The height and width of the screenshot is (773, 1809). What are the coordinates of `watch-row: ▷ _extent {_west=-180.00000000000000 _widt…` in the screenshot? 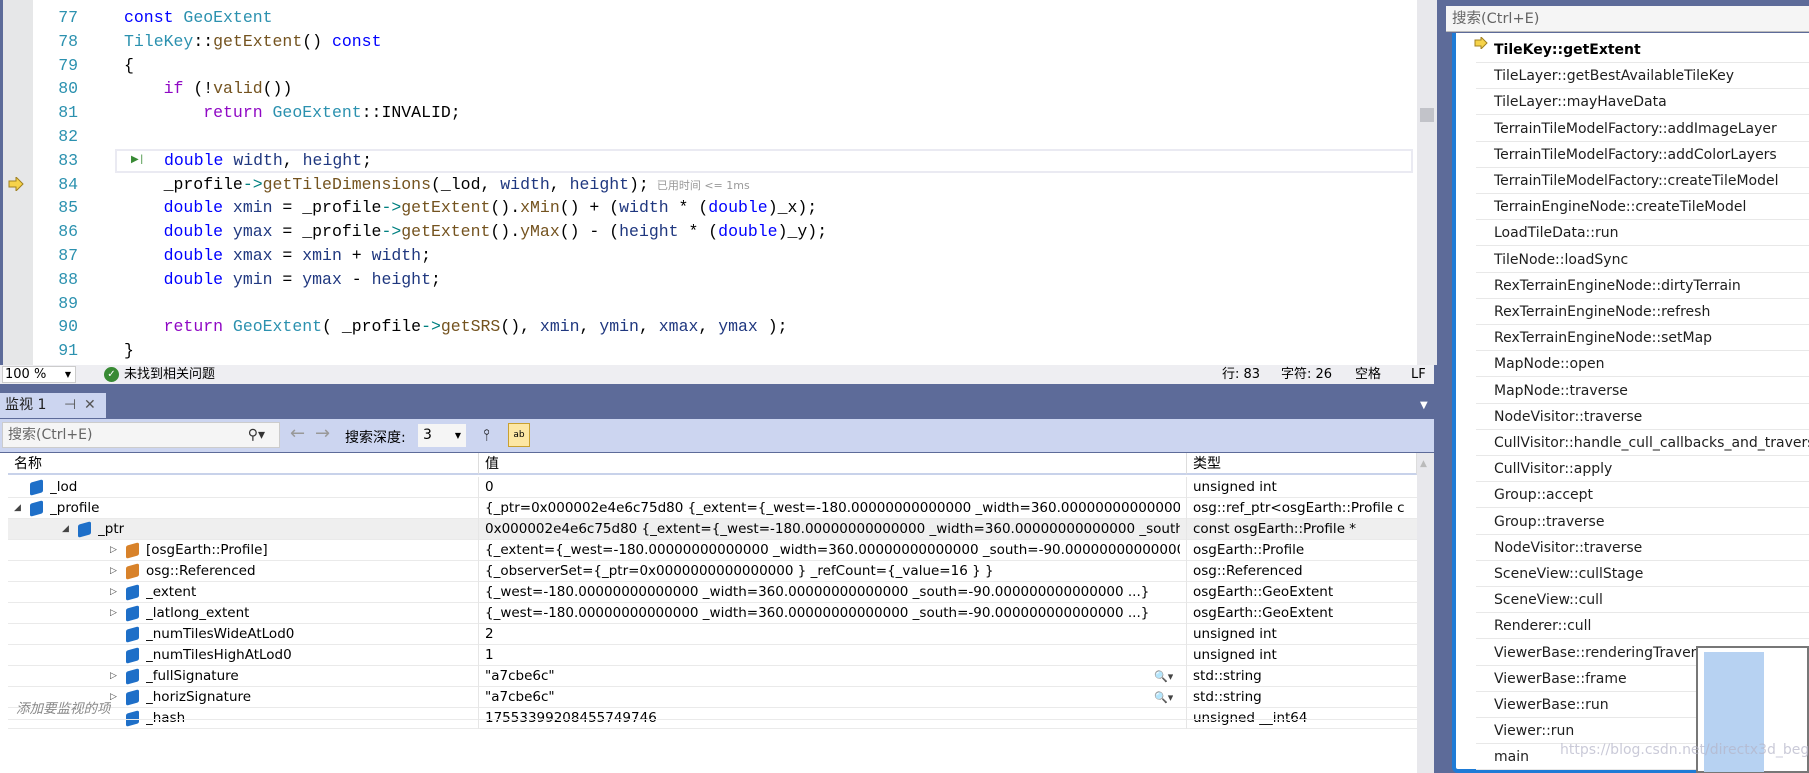 It's located at (712, 592).